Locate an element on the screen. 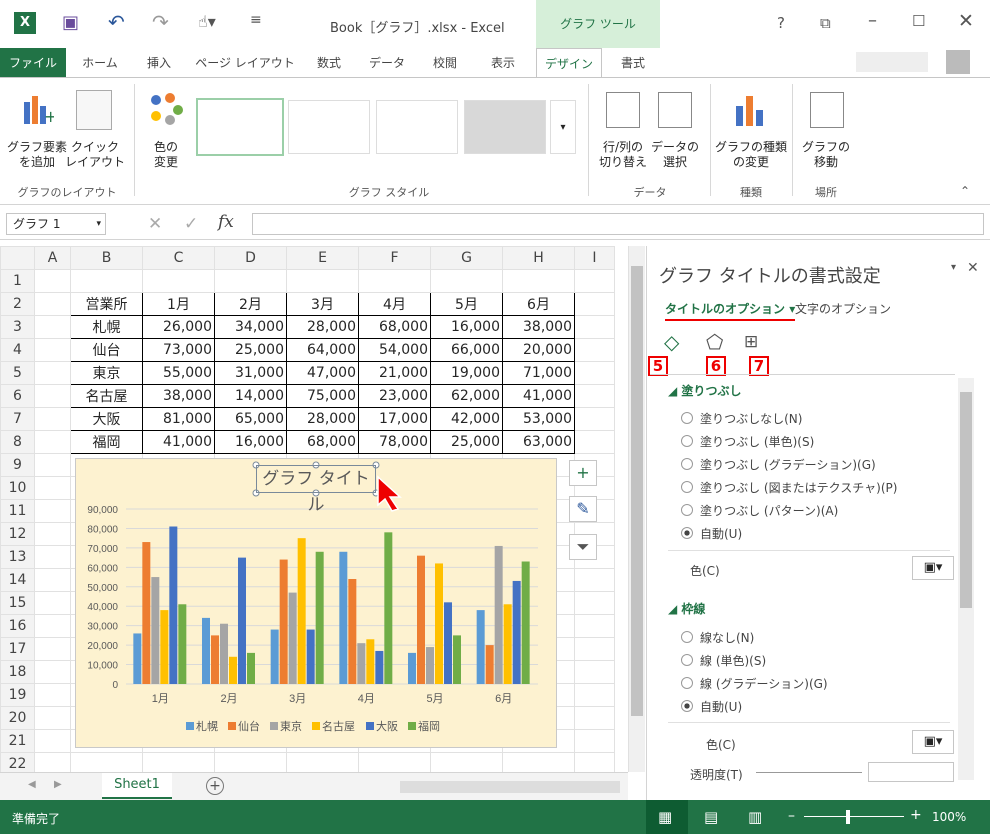  sales-cell: 55,000 is located at coordinates (178, 373).